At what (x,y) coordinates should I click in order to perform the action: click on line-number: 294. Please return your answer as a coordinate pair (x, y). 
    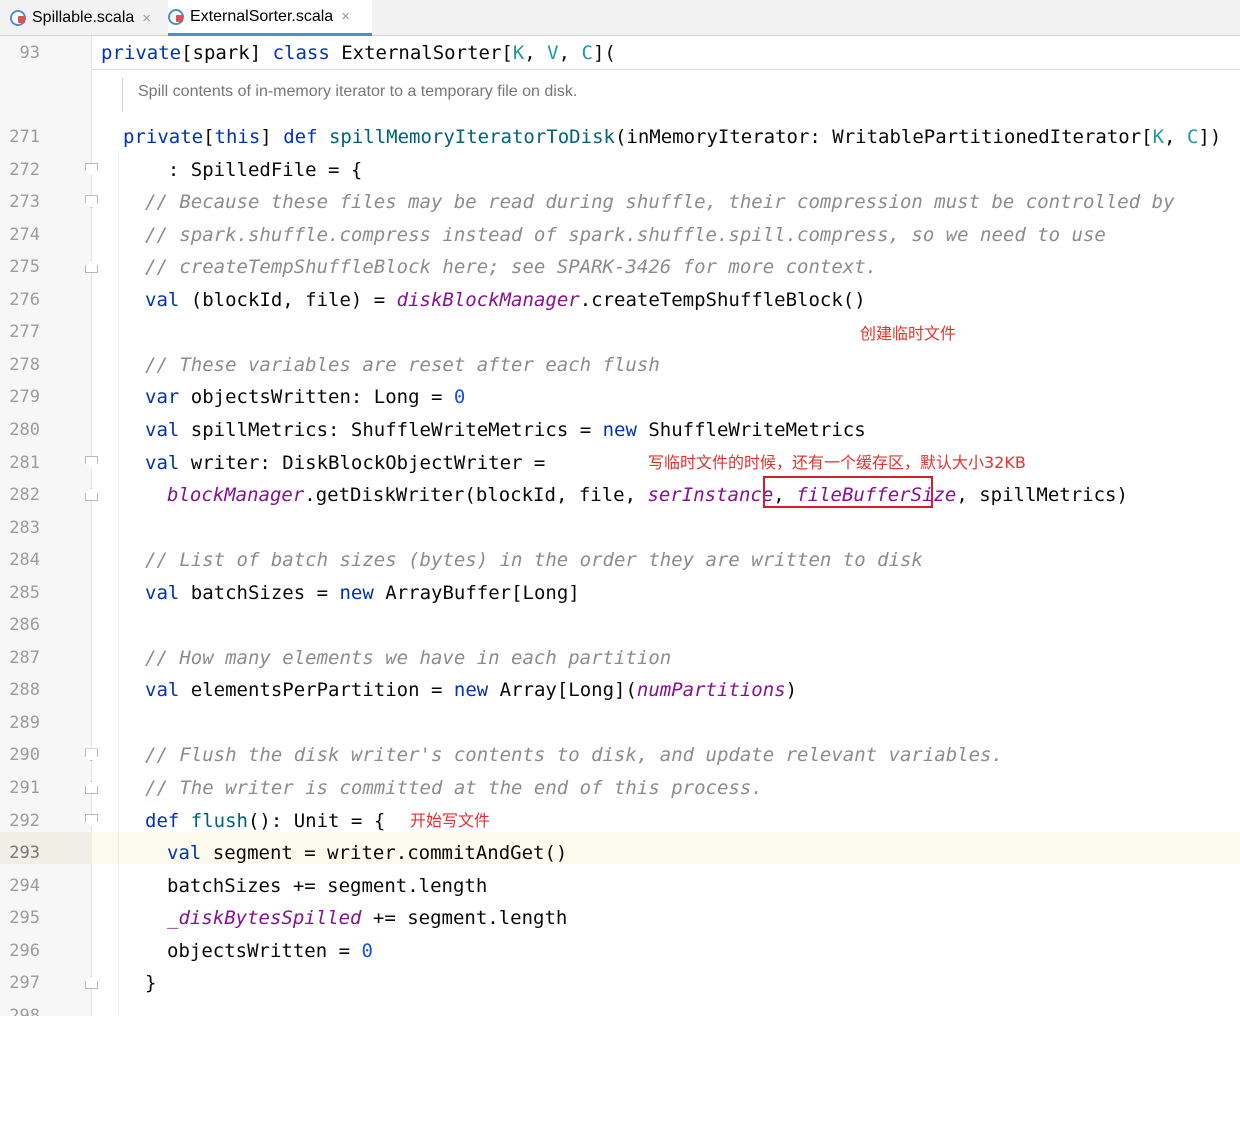
    Looking at the image, I should click on (24, 885).